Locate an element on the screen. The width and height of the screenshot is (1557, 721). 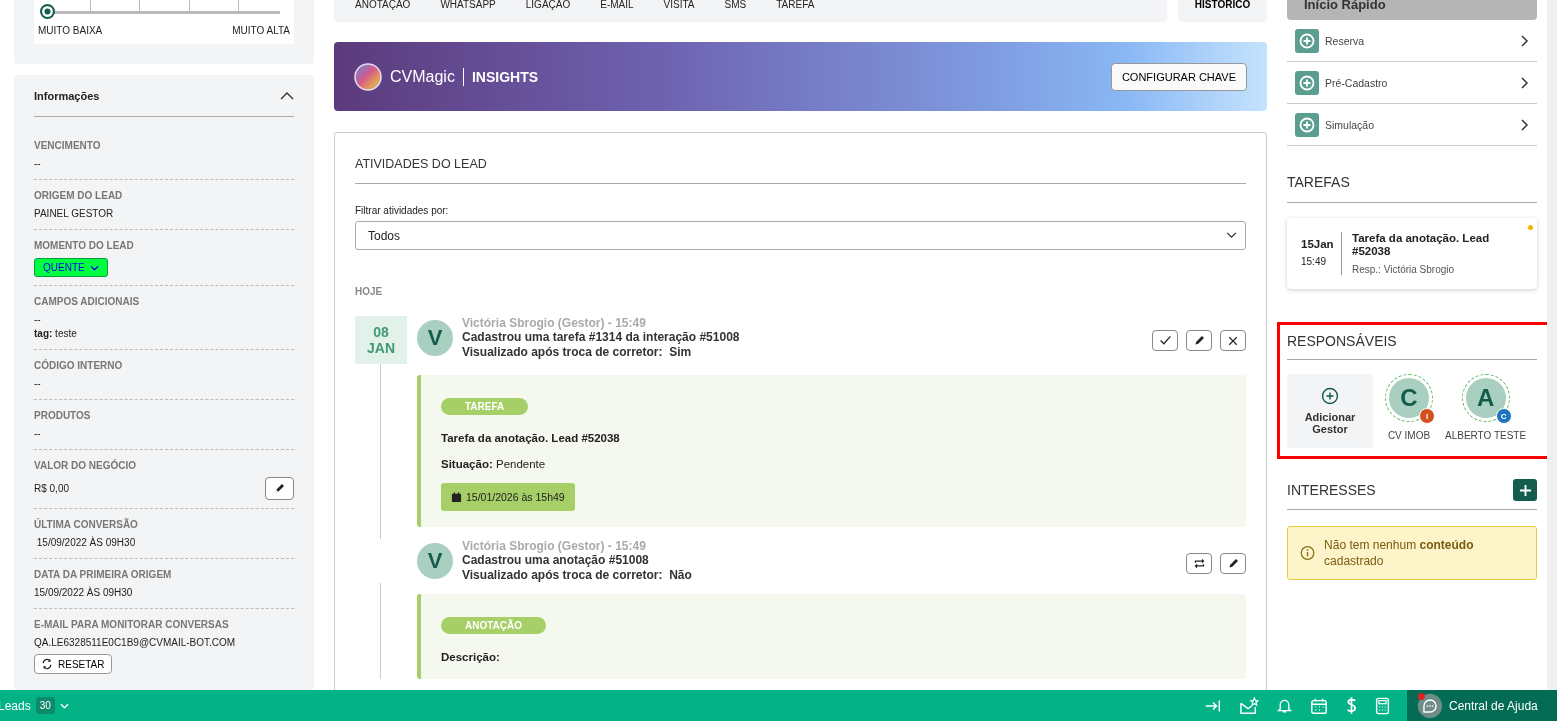
detail-title: Descrição: is located at coordinates (471, 657).